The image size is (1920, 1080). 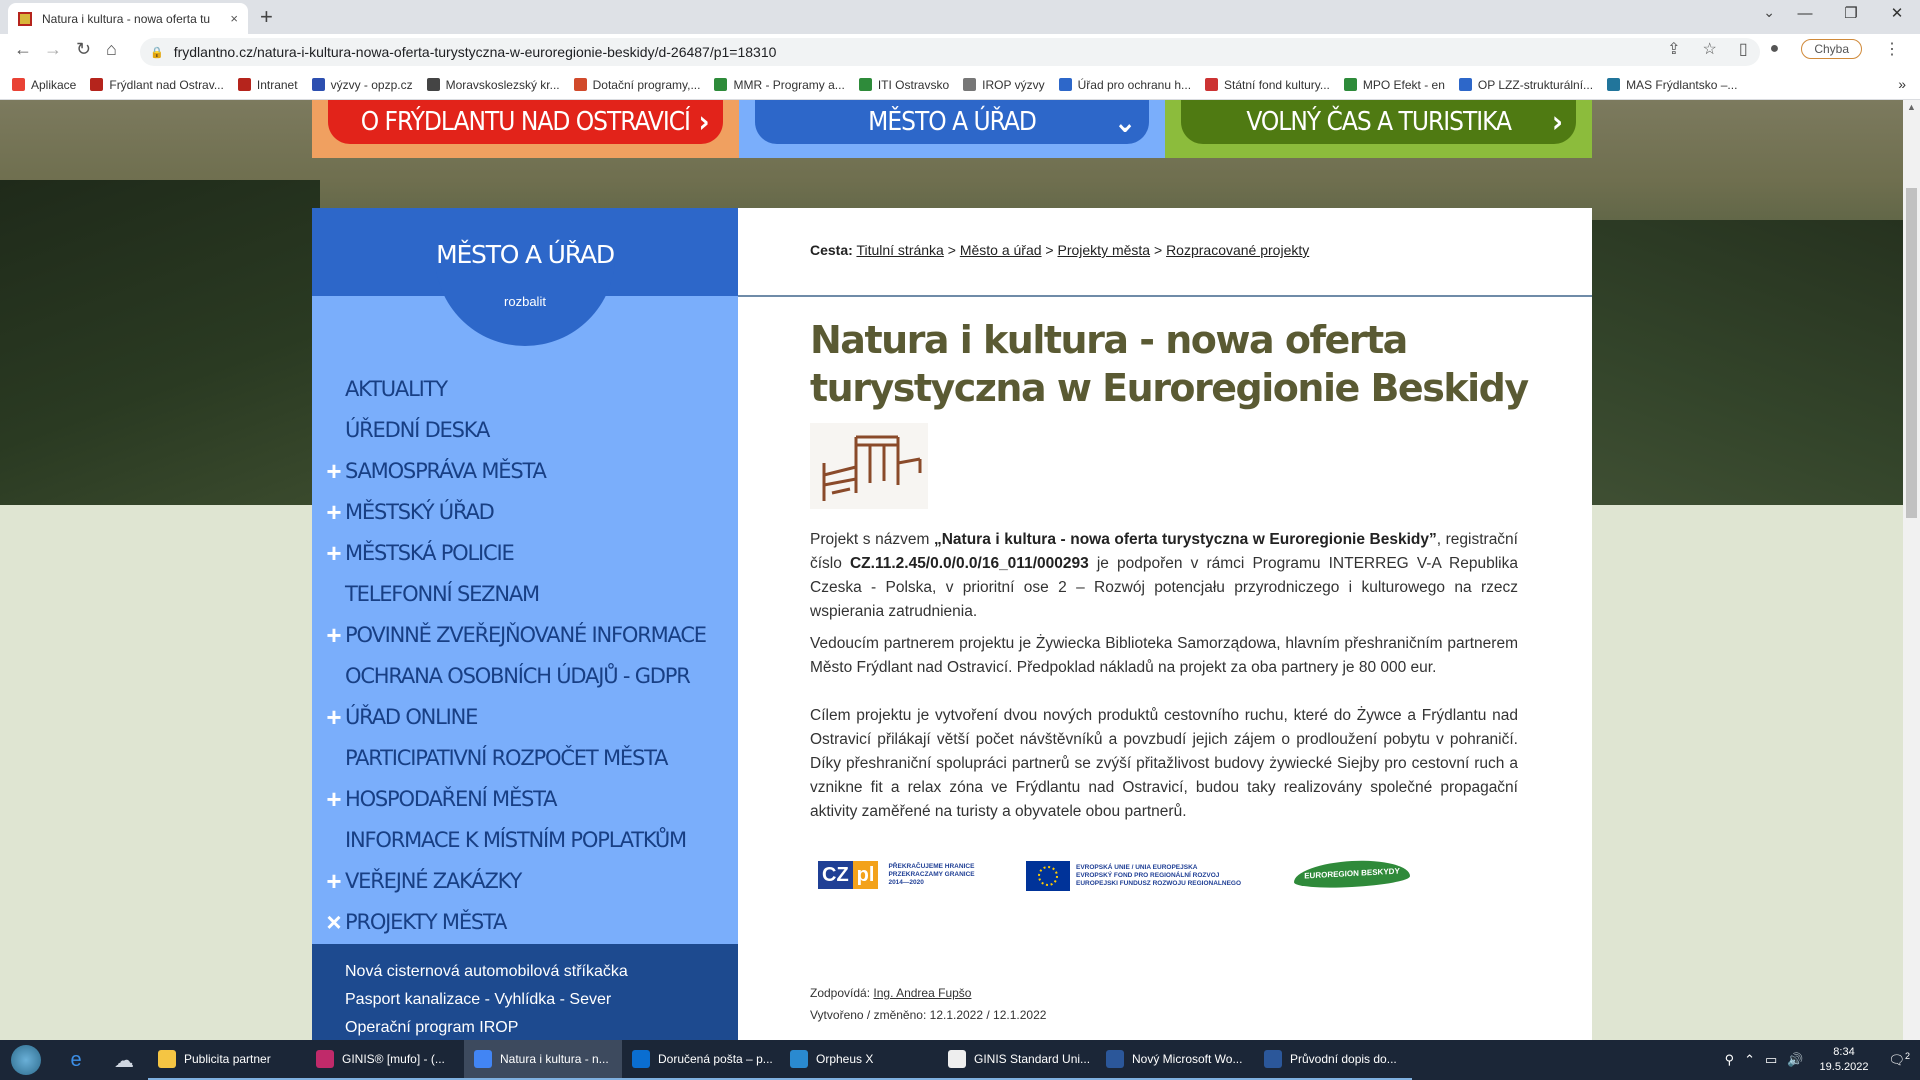 I want to click on sidebar-menu-item: TELEFONNÍ SEZNAM, so click(x=525, y=593).